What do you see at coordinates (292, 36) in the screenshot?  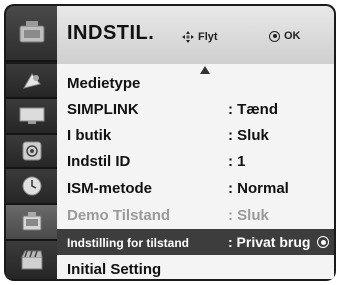 I see `ok-hint-label: OK` at bounding box center [292, 36].